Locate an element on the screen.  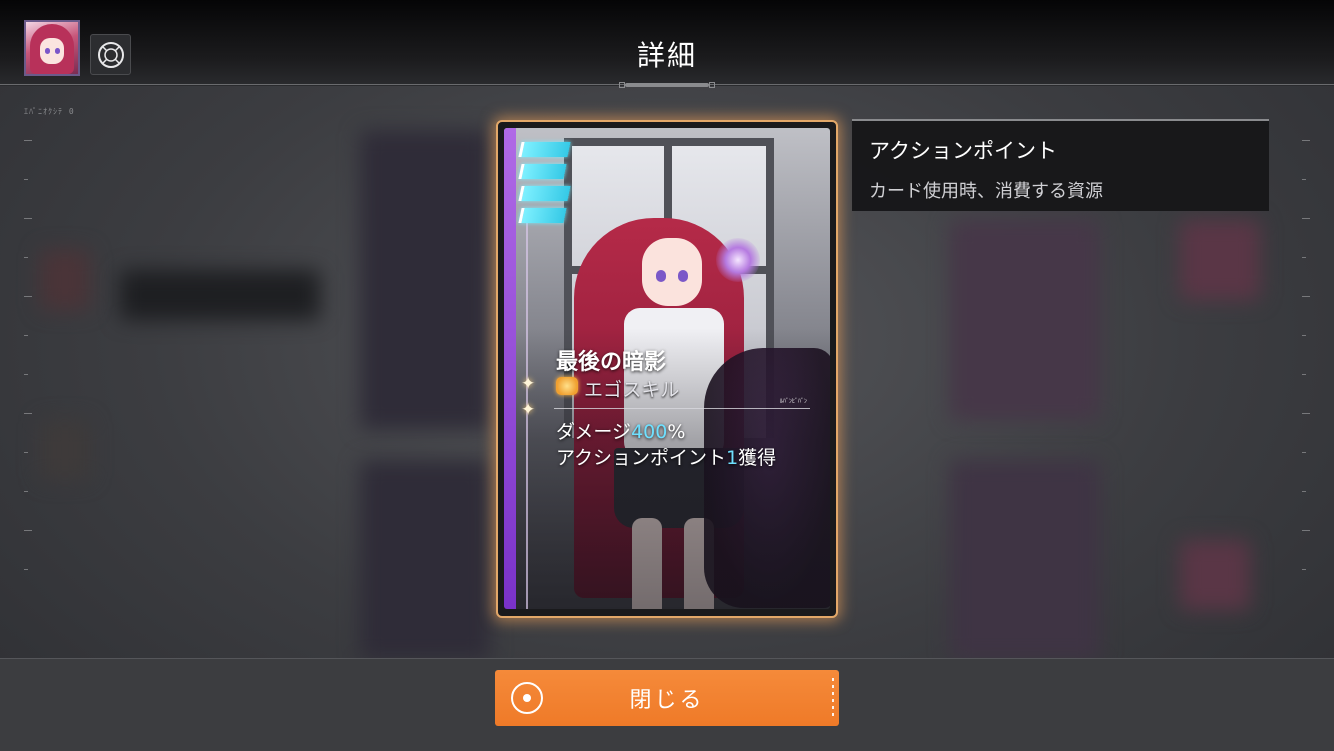
desc-line-ap: アクションポイント1獲得 is located at coordinates (666, 458).